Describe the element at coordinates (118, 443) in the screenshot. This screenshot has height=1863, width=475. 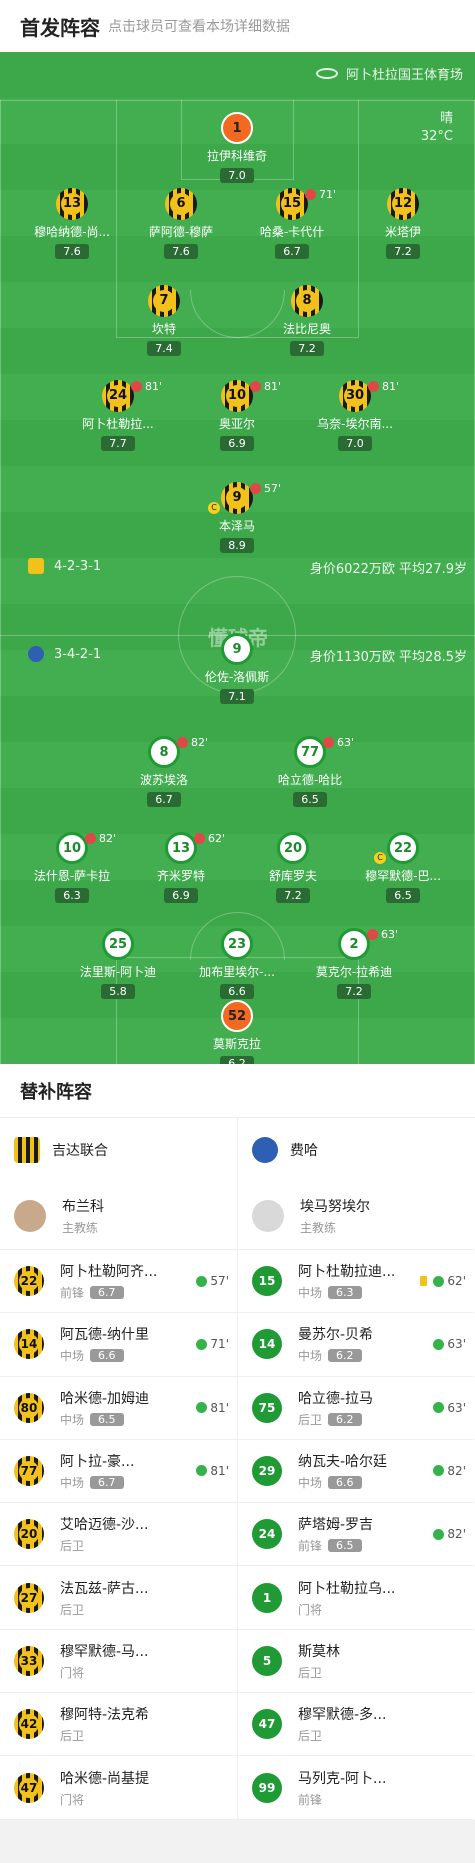
I see `player-rating: 7.7` at that location.